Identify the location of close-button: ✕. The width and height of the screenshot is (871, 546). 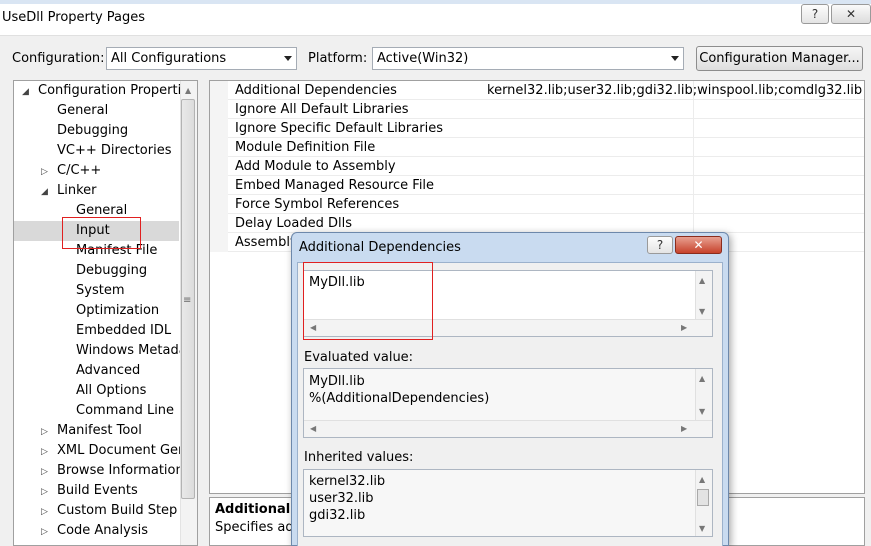
(851, 14).